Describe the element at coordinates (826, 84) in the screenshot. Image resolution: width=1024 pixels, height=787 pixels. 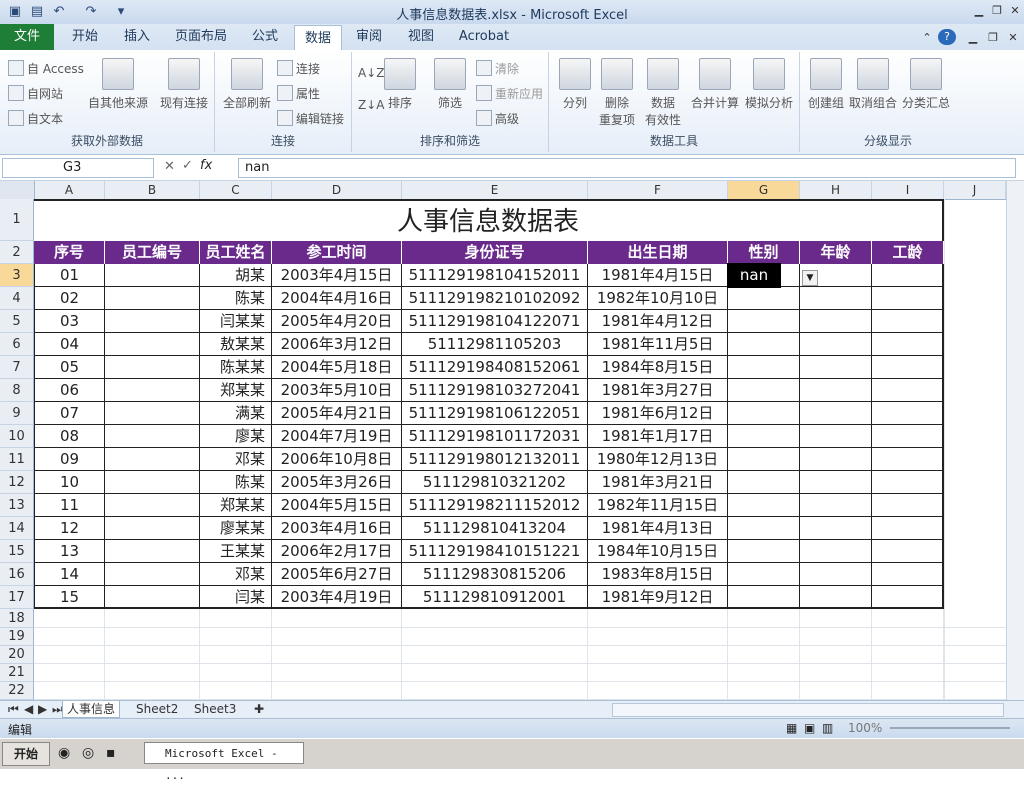
I see `group-button: 创建组` at that location.